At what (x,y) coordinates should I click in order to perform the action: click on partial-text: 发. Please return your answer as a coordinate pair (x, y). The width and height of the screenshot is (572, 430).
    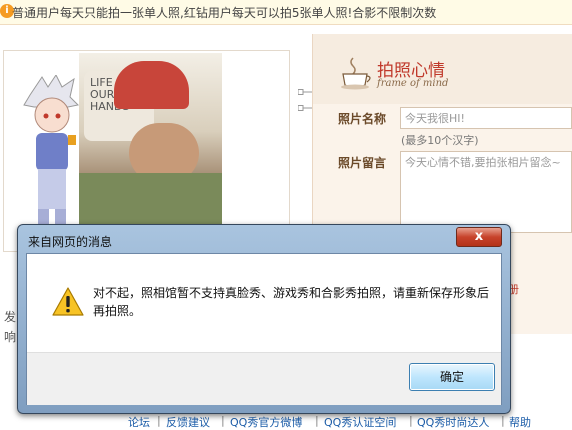
    Looking at the image, I should click on (10, 317).